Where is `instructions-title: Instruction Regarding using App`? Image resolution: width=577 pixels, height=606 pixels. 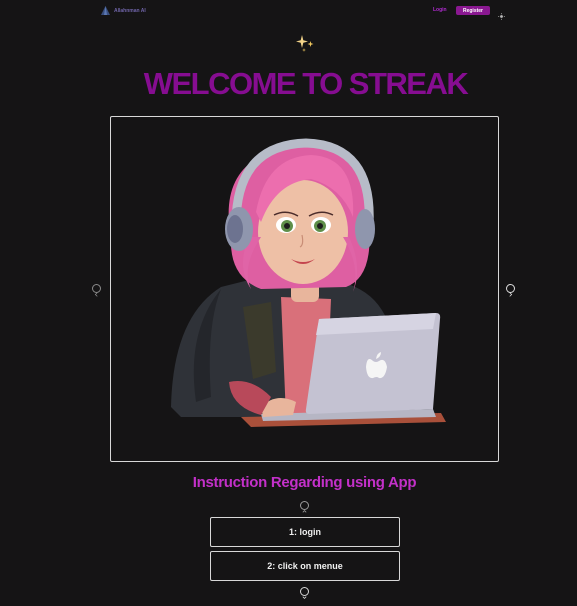 instructions-title: Instruction Regarding using App is located at coordinates (304, 482).